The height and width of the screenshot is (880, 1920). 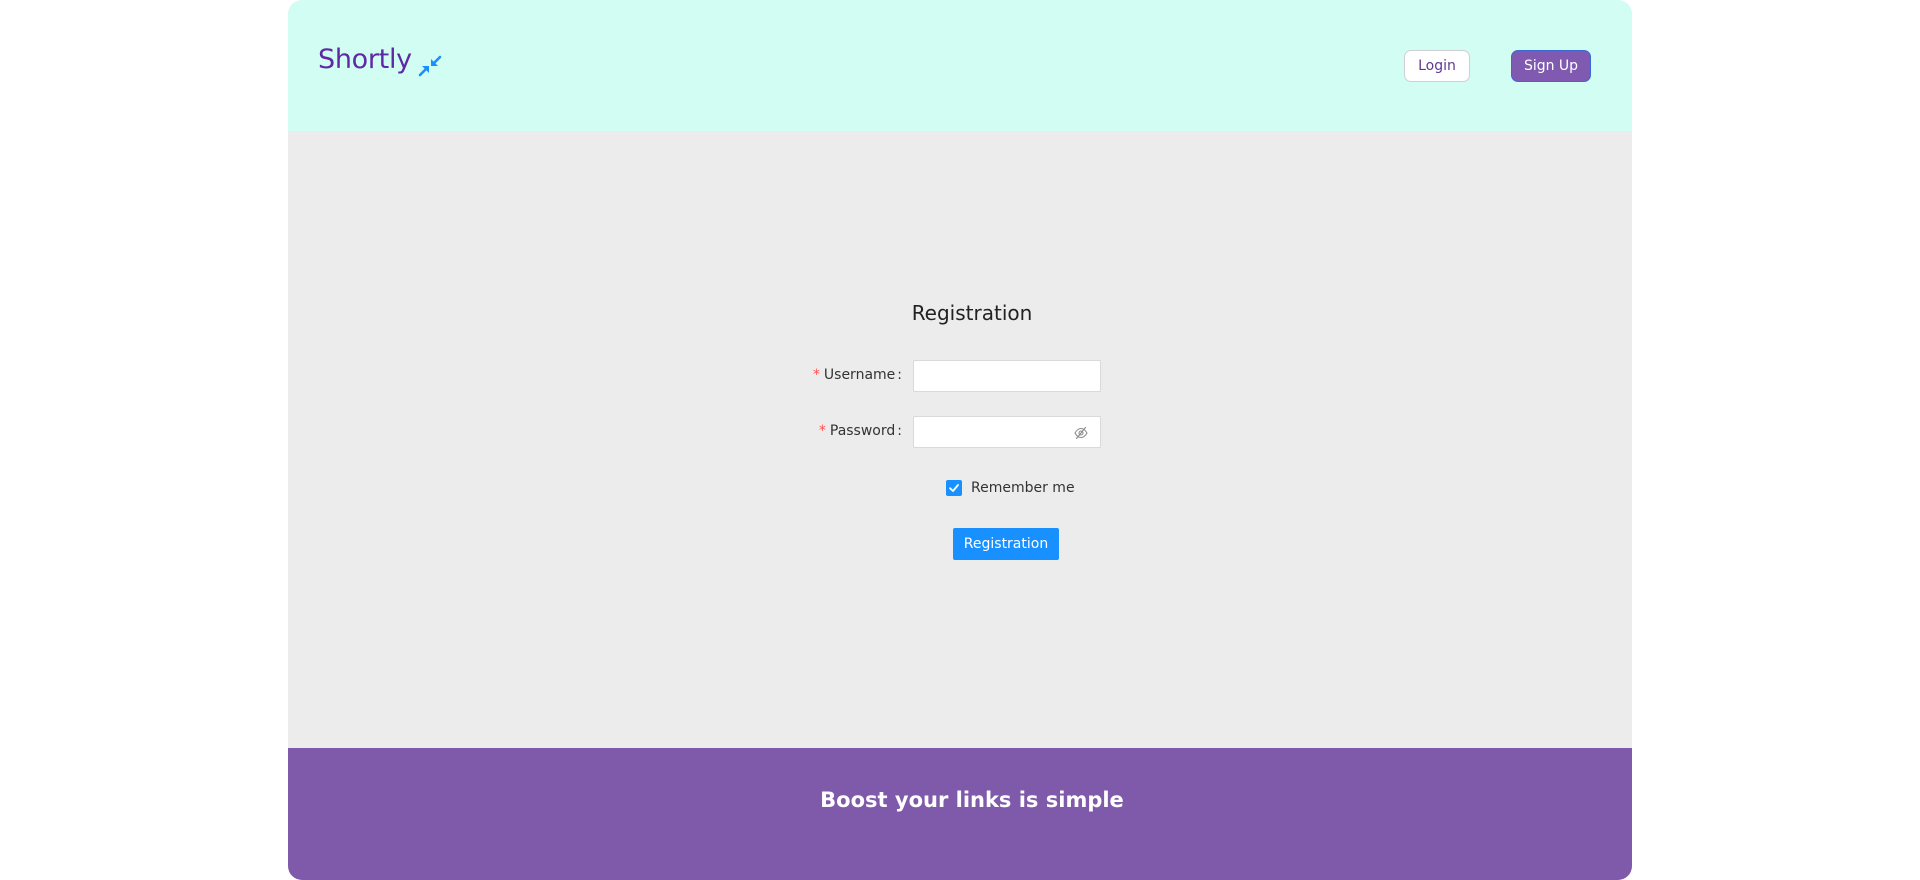 What do you see at coordinates (1007, 376) in the screenshot?
I see `username-input` at bounding box center [1007, 376].